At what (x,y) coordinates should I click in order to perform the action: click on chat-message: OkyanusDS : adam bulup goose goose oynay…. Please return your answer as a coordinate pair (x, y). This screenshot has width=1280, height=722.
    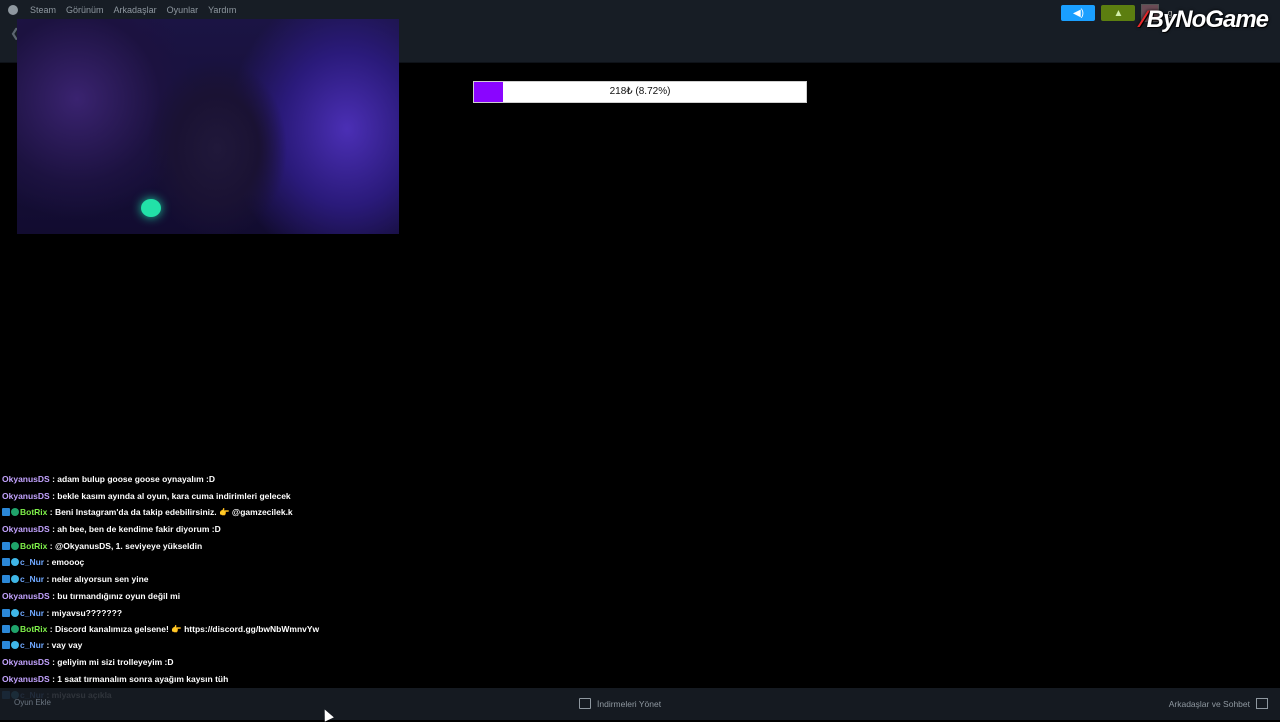
    Looking at the image, I should click on (212, 479).